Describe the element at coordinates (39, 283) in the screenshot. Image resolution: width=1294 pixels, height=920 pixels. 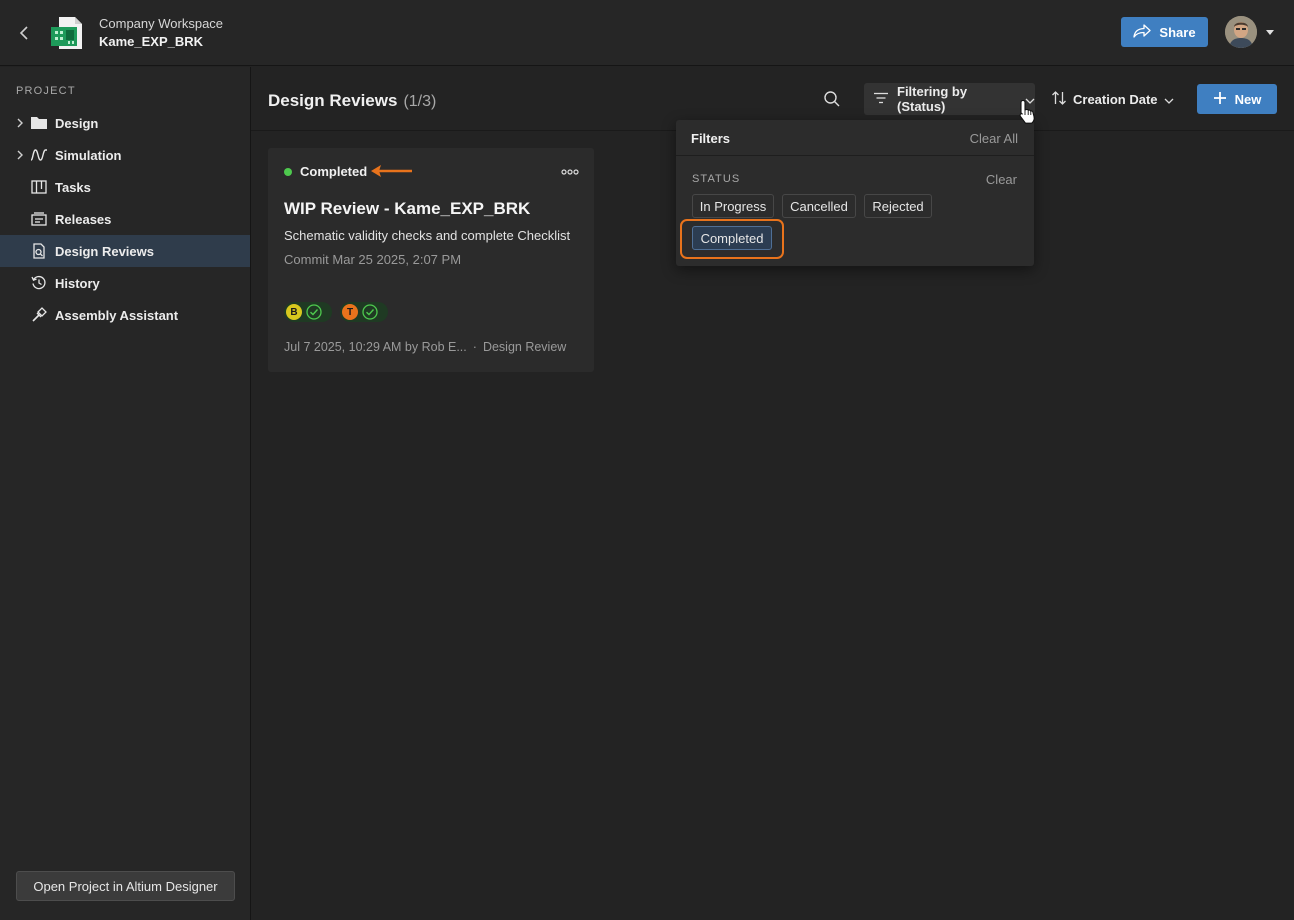
I see `history-icon` at that location.